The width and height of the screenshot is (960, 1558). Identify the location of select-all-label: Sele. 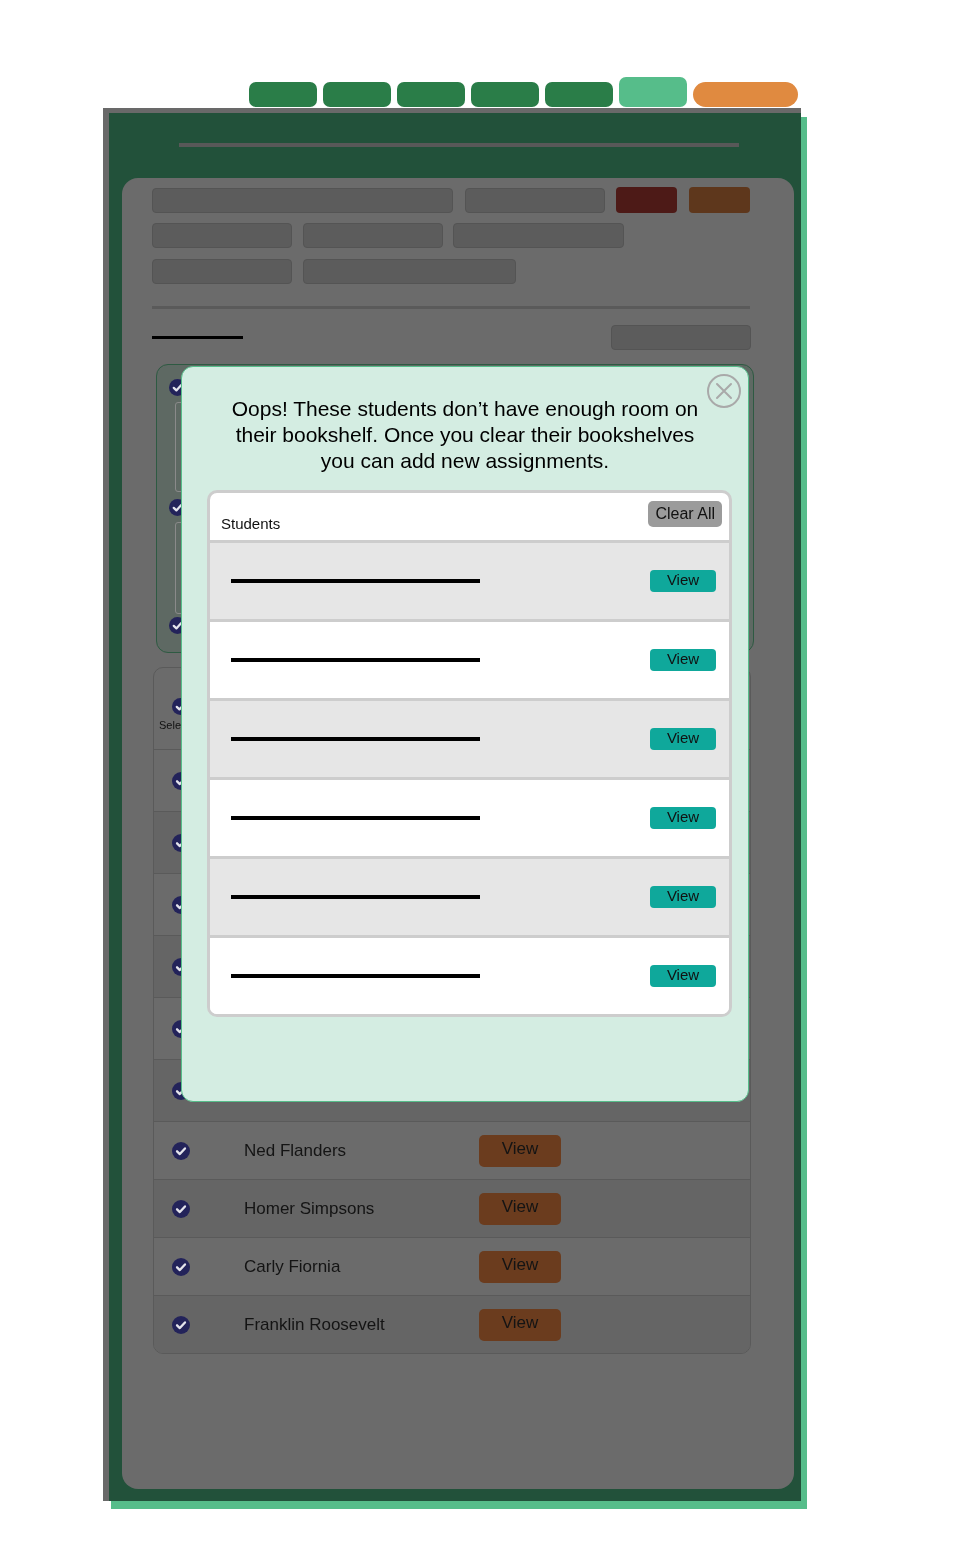
(170, 725).